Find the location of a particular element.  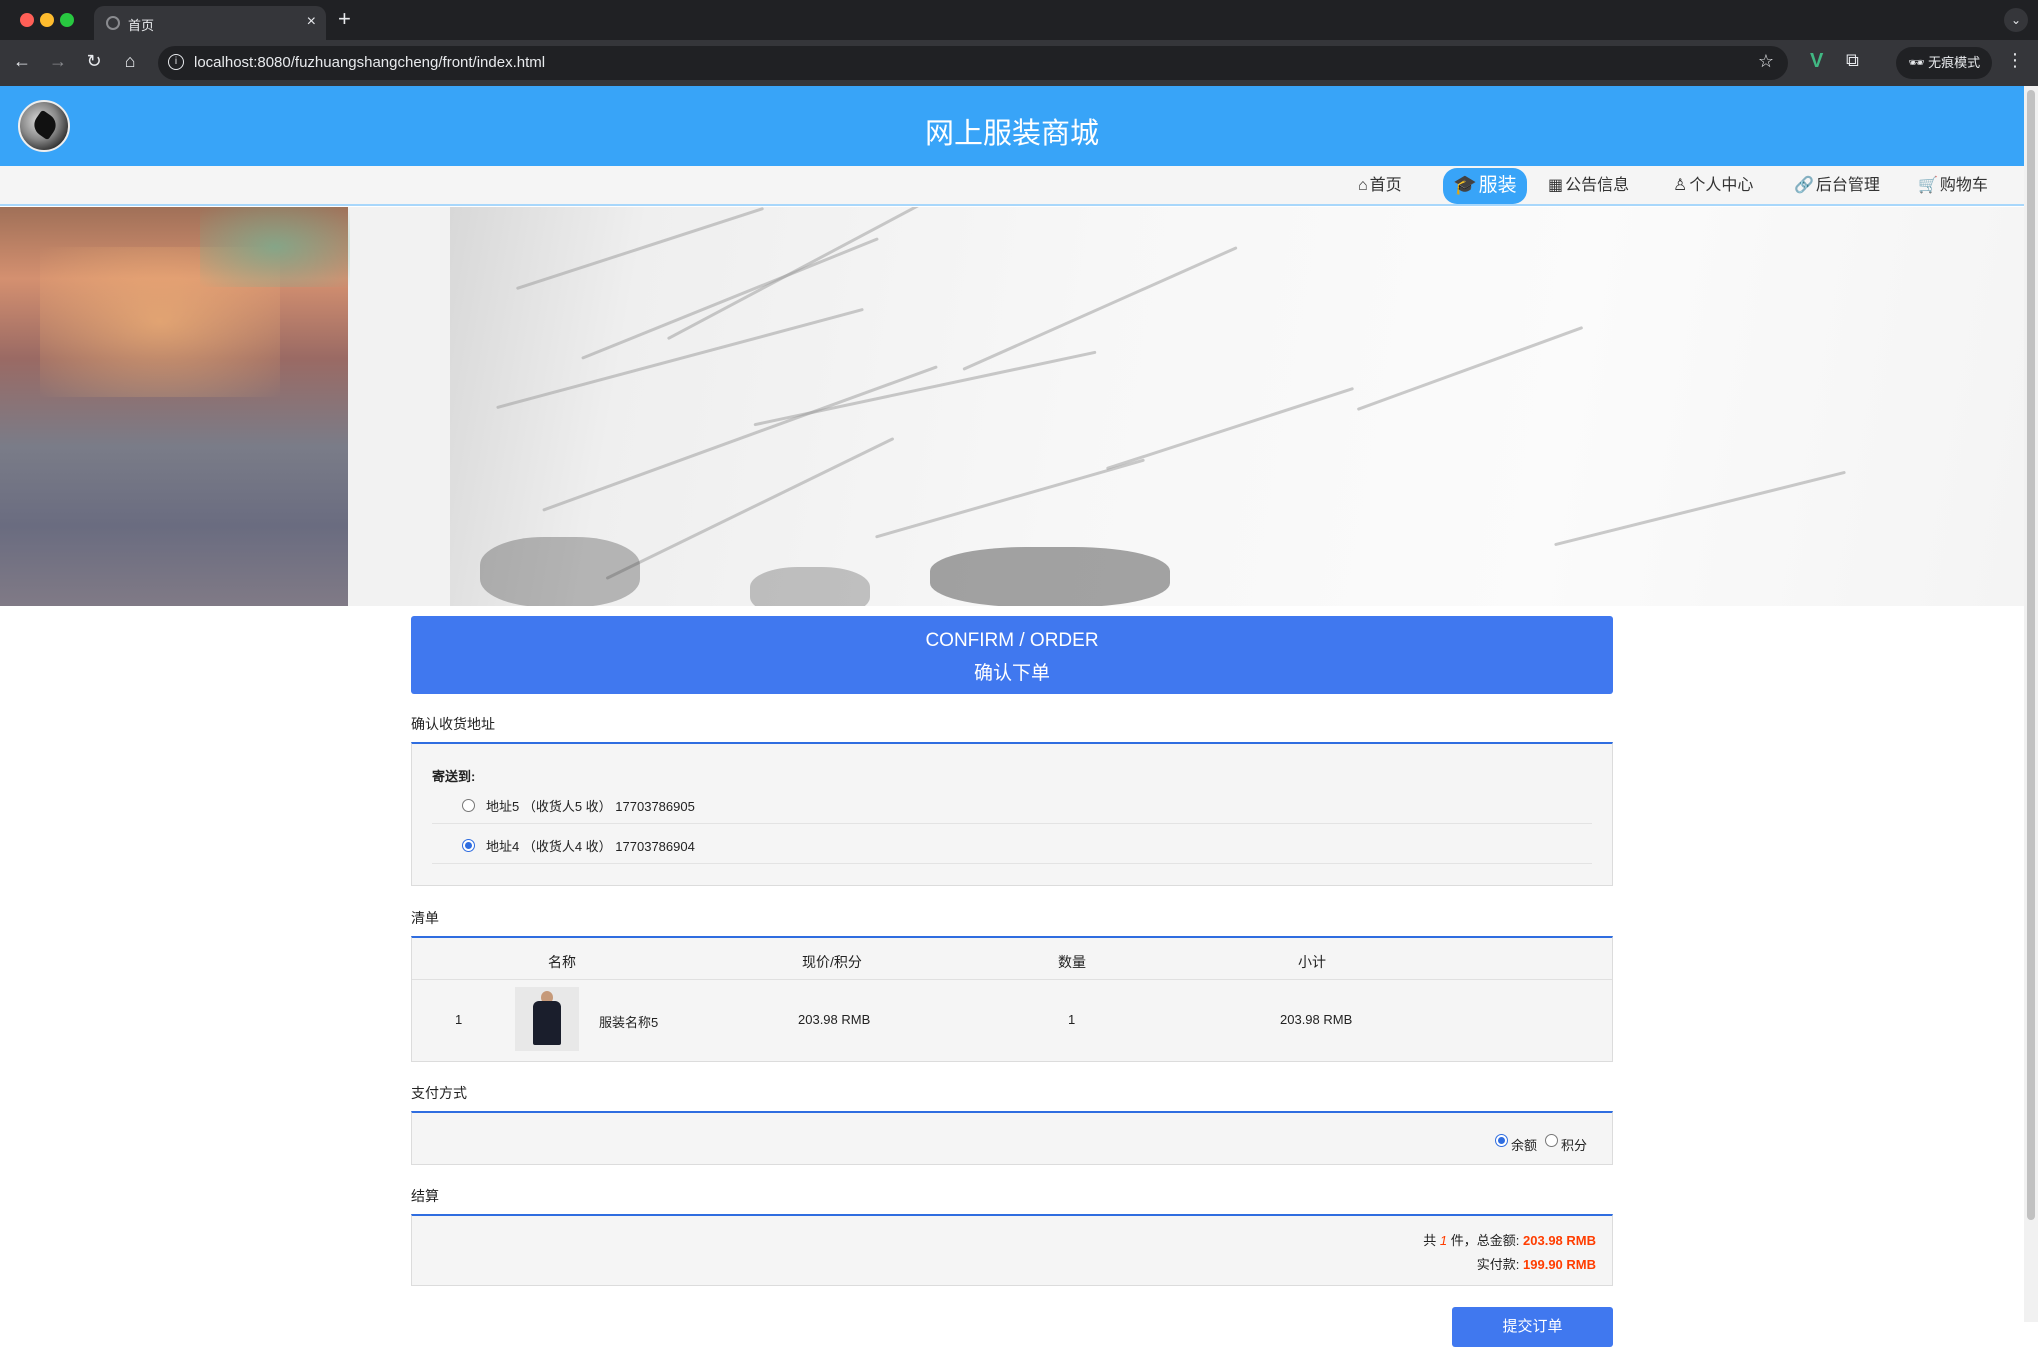

incognito-indicator: 🕶 无痕模式 is located at coordinates (1944, 63).